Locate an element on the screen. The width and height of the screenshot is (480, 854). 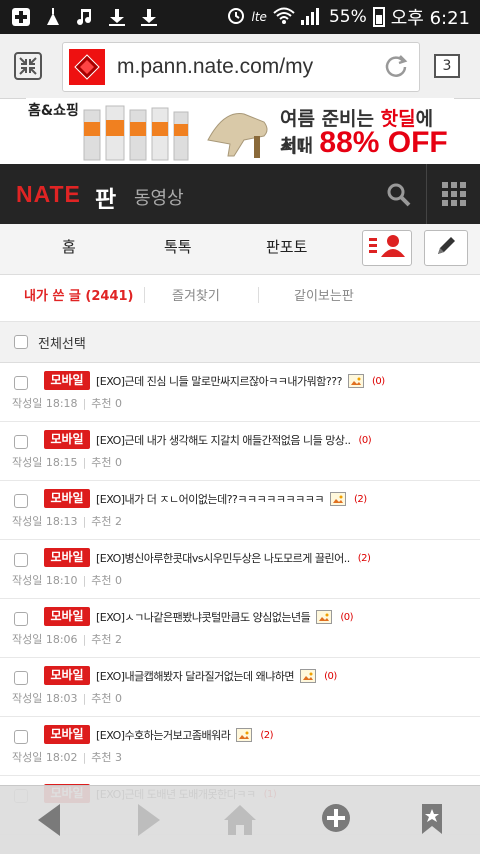
url-text: m.pann.nate.com/my is located at coordinates (215, 67).